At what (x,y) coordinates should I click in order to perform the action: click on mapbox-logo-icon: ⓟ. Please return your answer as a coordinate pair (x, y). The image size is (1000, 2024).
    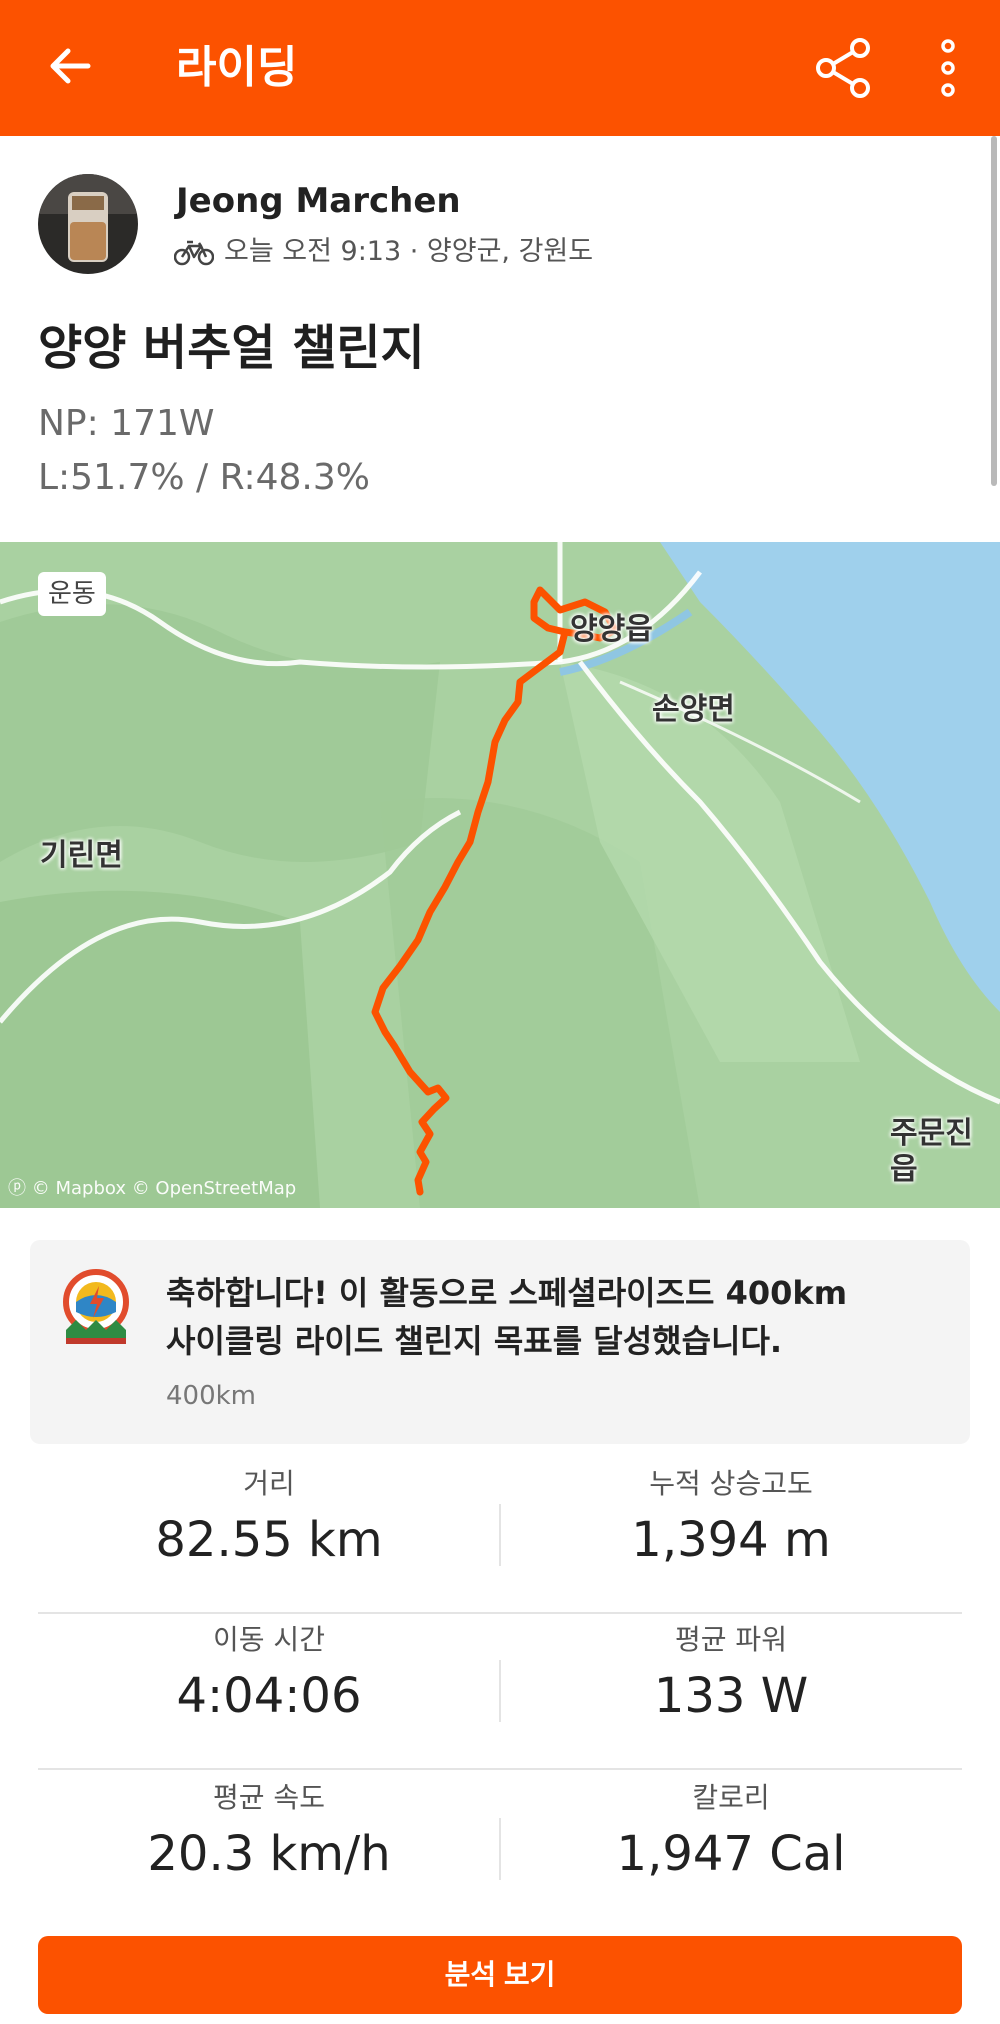
    Looking at the image, I should click on (20, 1188).